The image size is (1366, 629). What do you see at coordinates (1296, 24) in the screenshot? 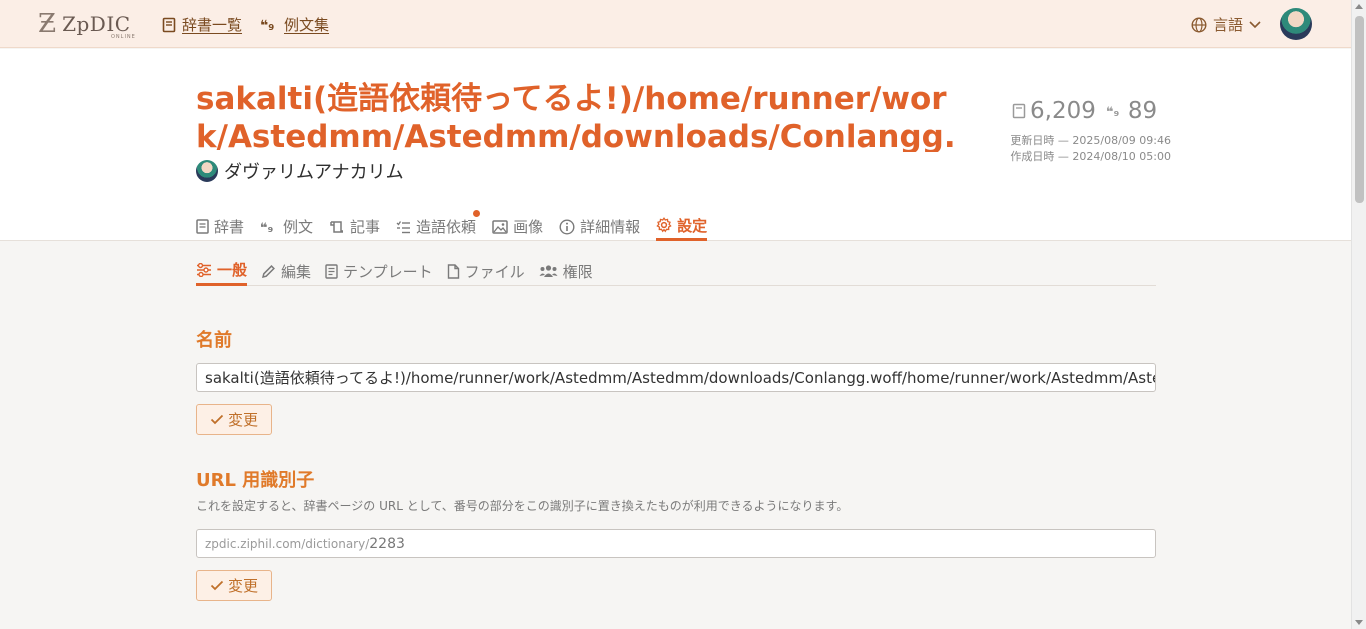
I see `user-avatar` at bounding box center [1296, 24].